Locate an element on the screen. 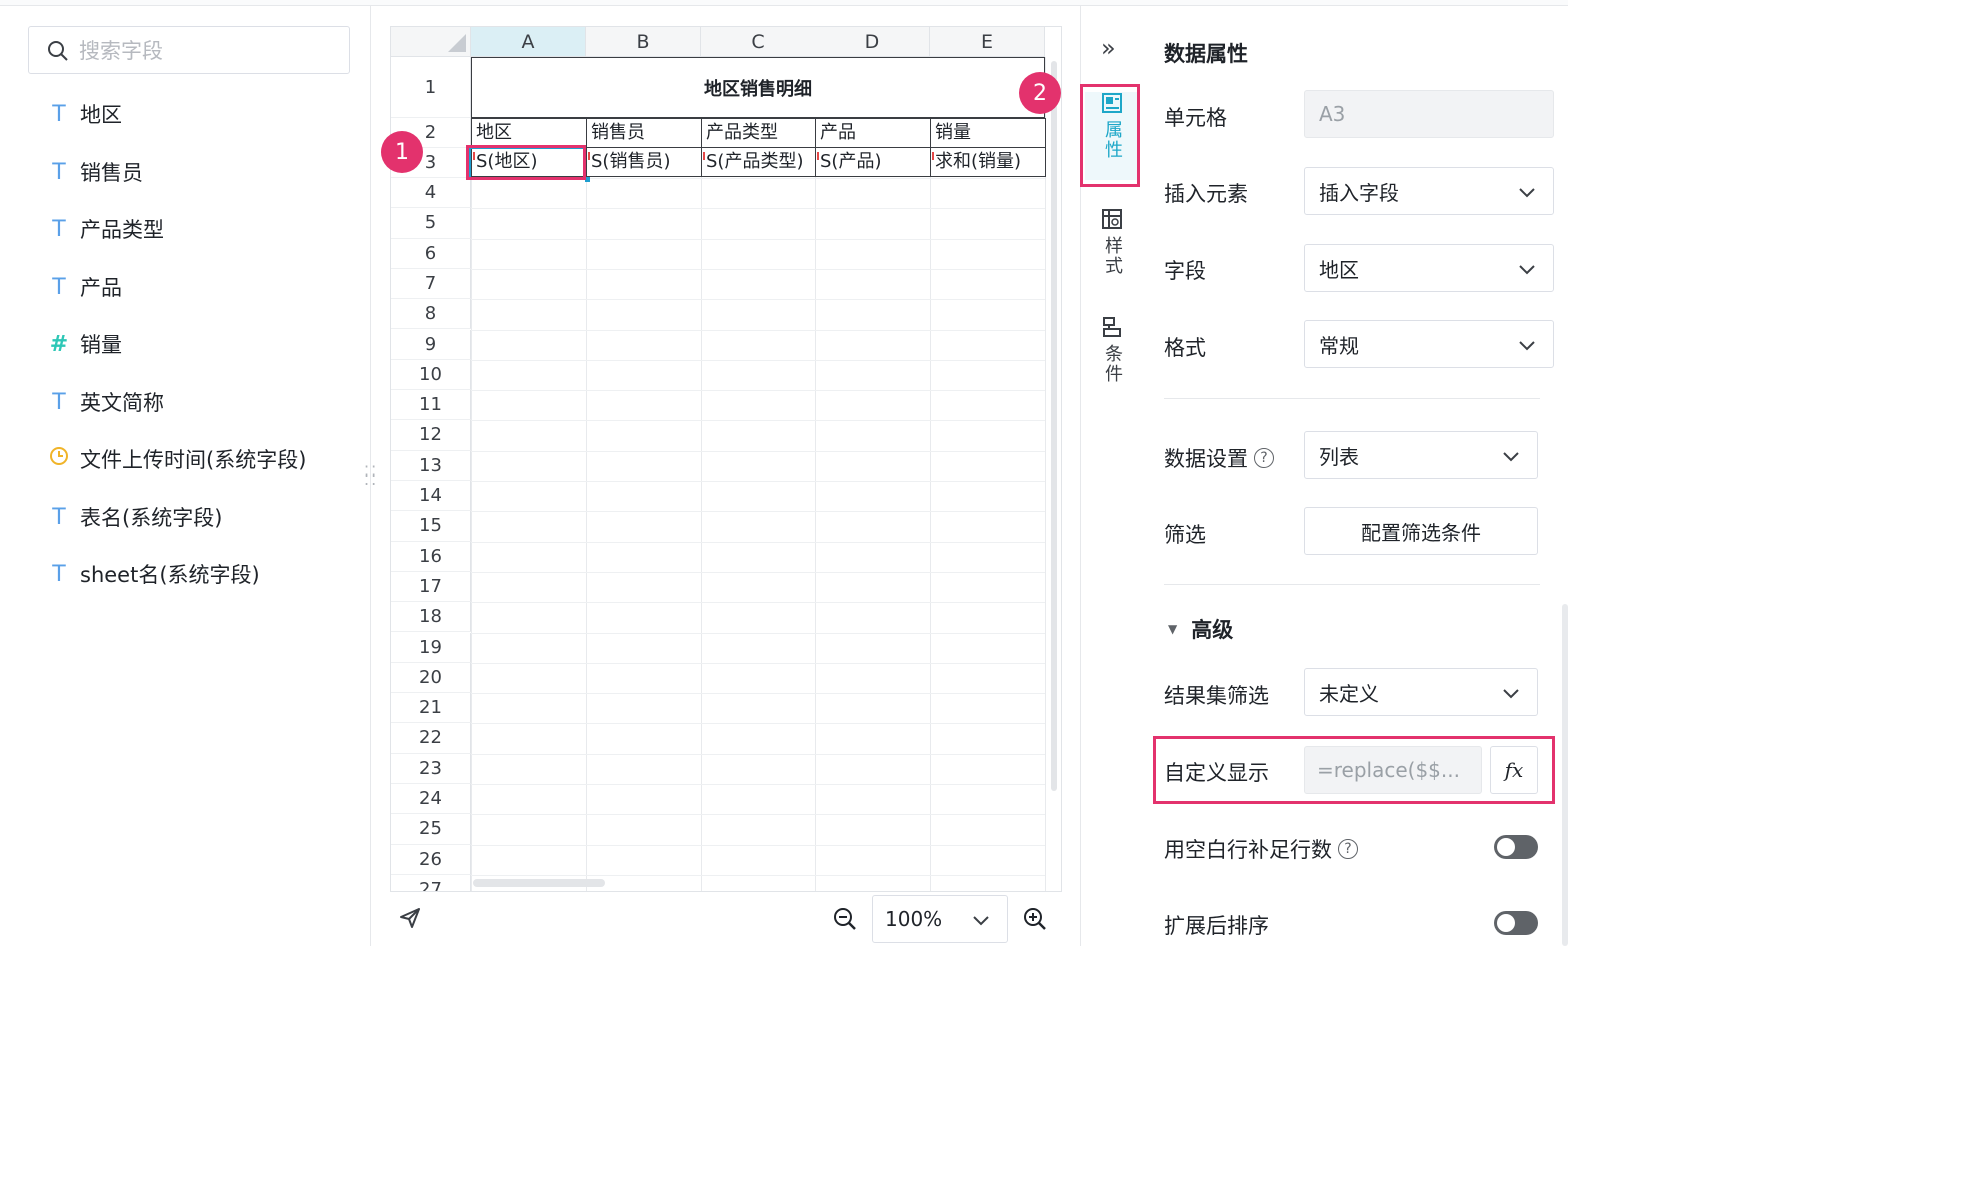 Image resolution: width=1968 pixels, height=1186 pixels. format-value: 常规 is located at coordinates (1339, 345).